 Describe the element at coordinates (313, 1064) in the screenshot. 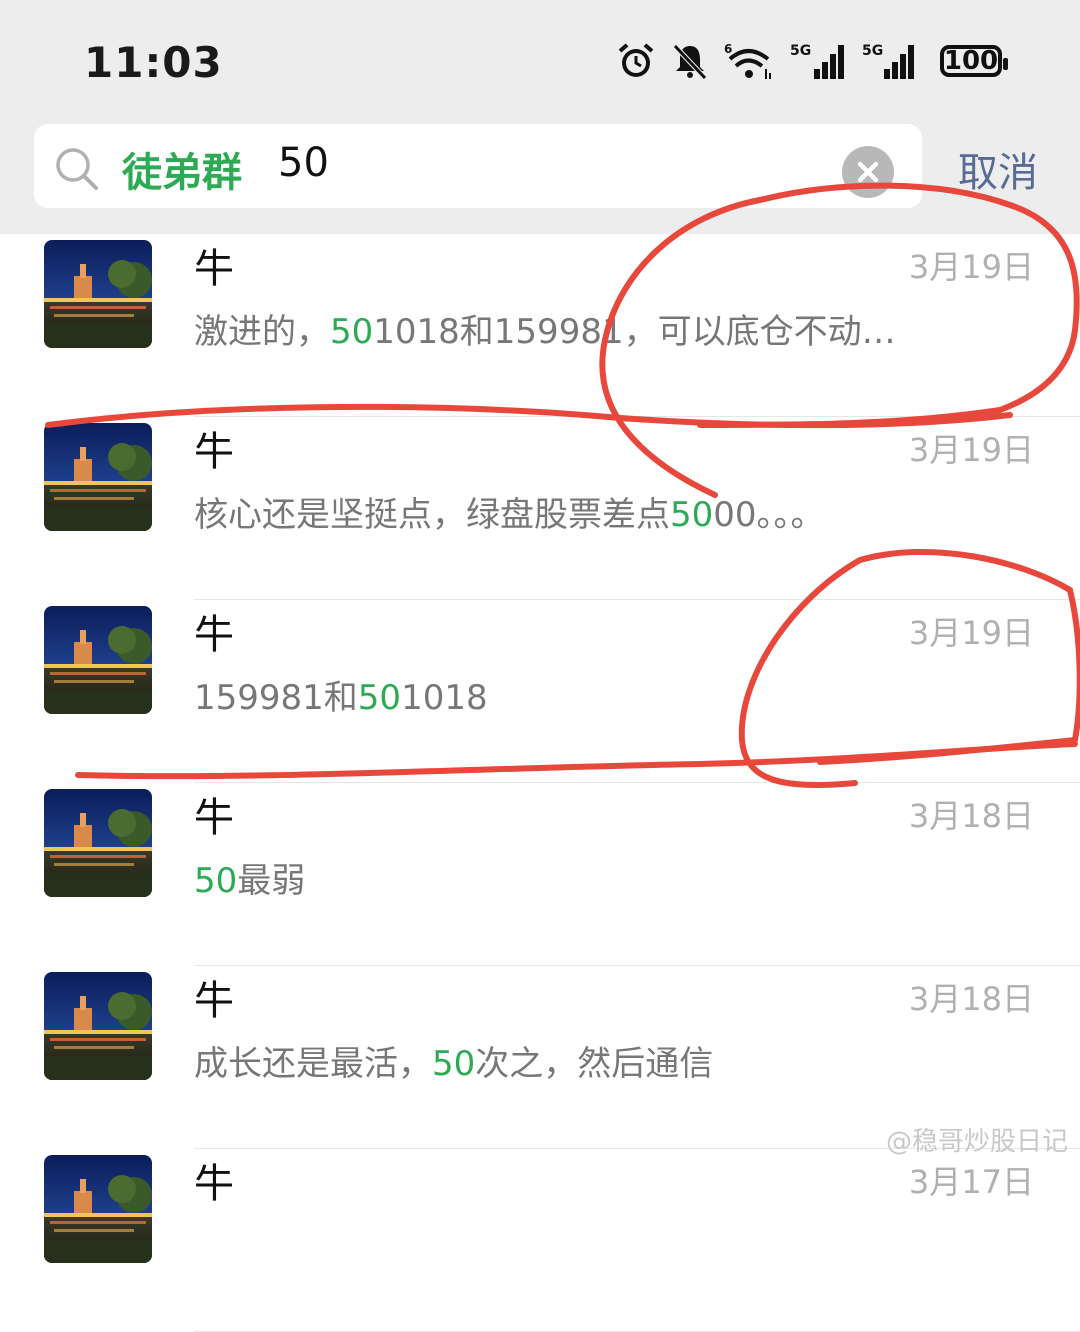

I see `preview-text: 成长还是最活，` at that location.